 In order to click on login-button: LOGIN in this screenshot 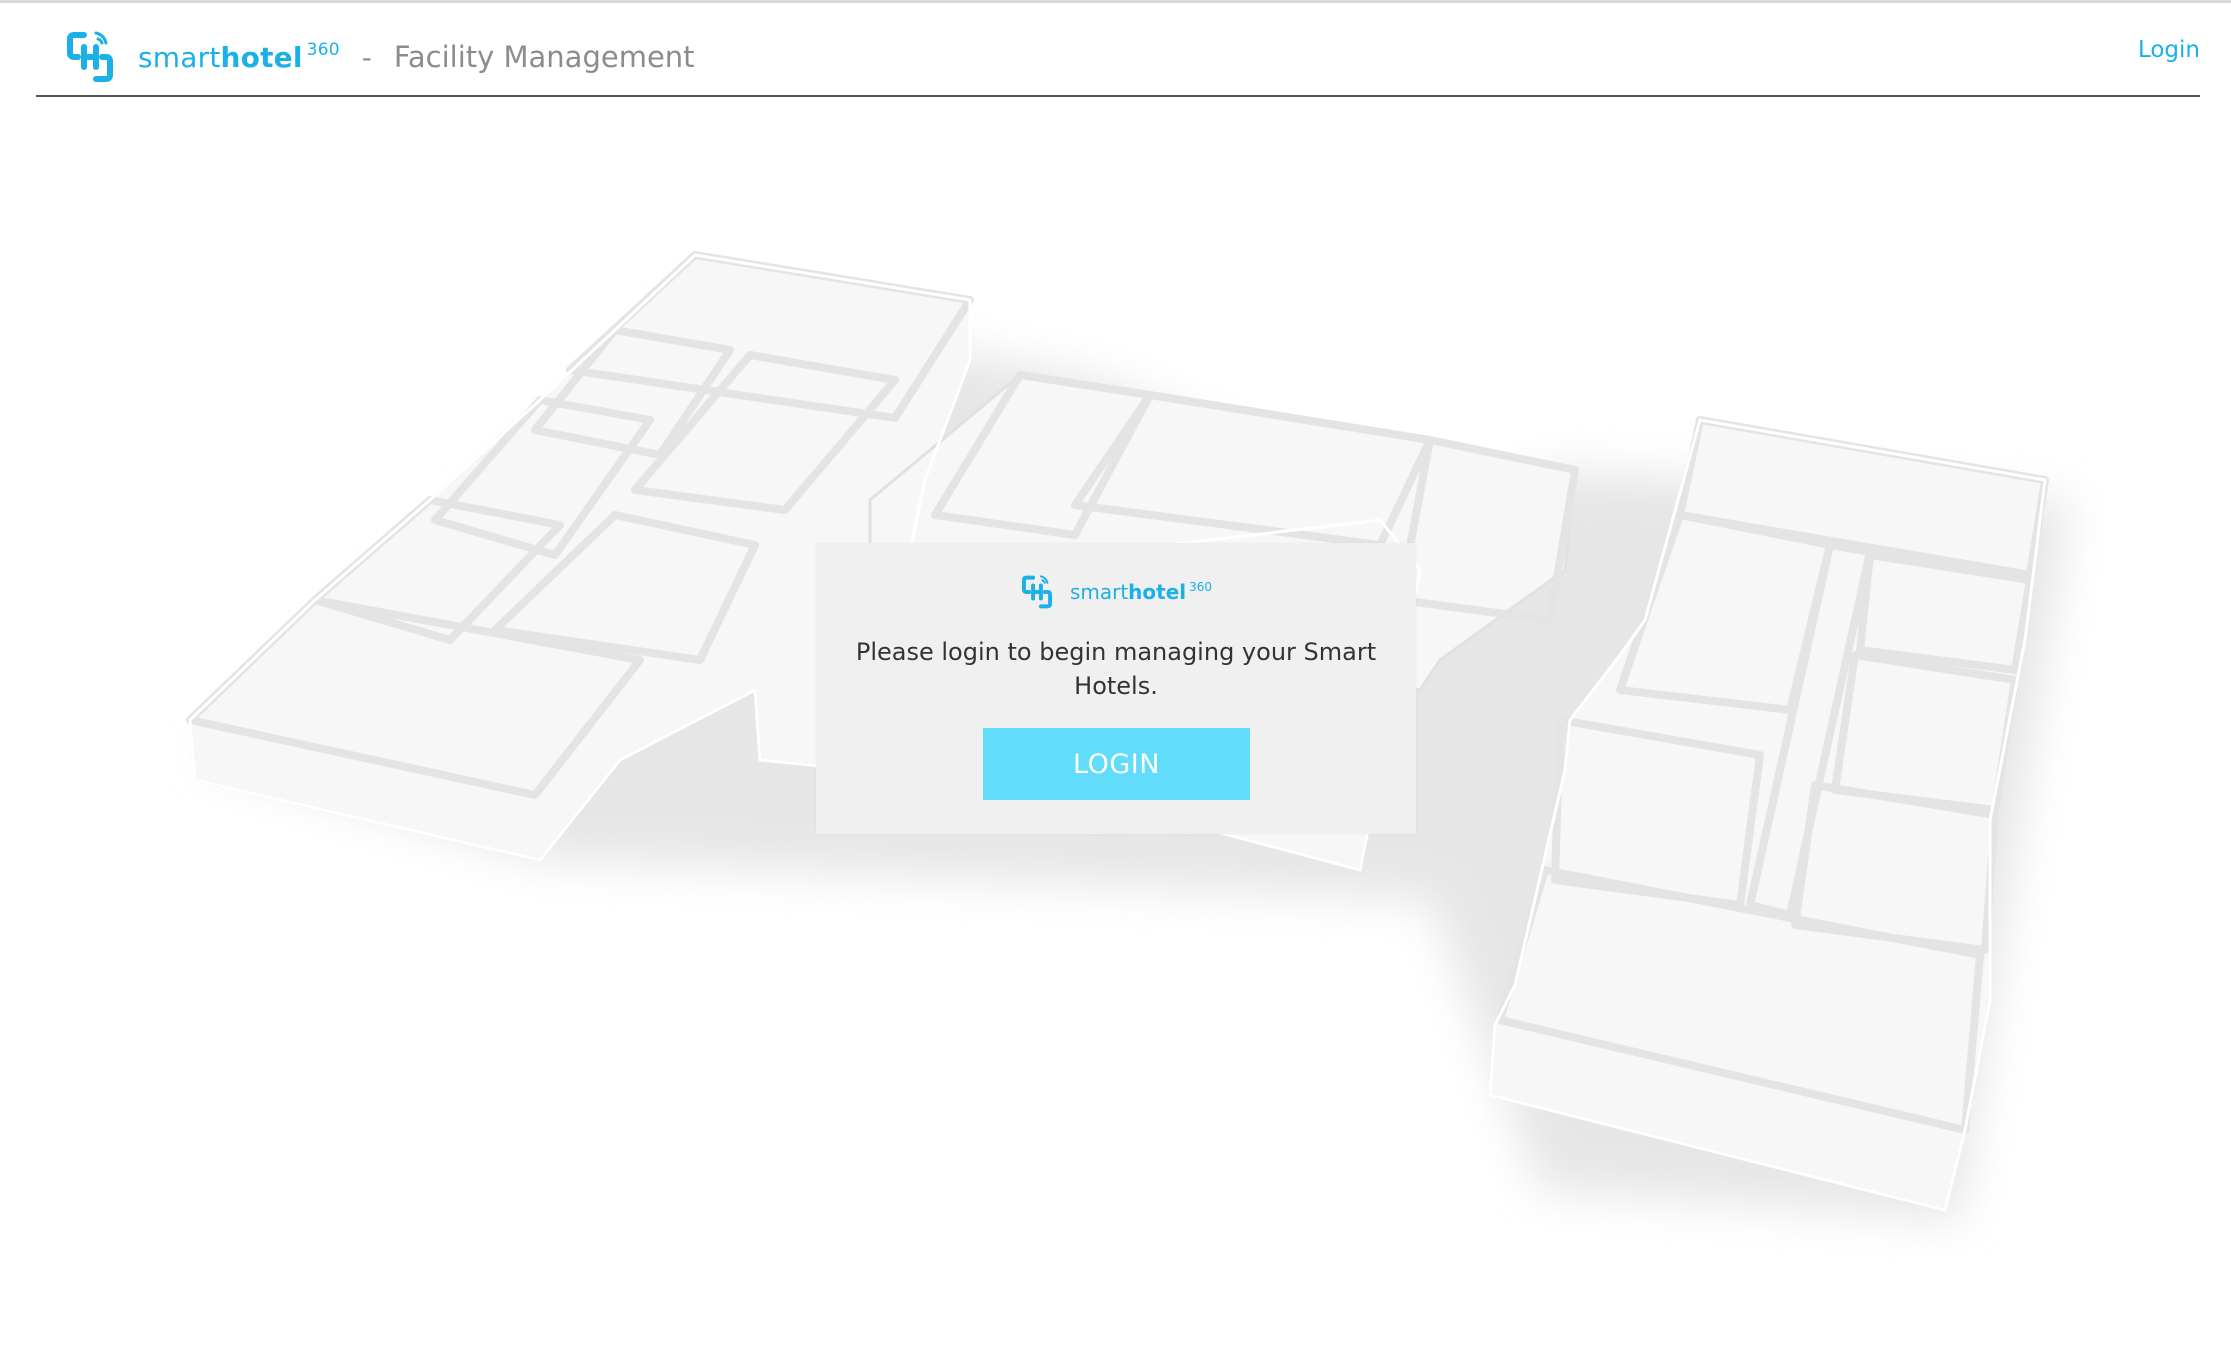, I will do `click(1116, 764)`.